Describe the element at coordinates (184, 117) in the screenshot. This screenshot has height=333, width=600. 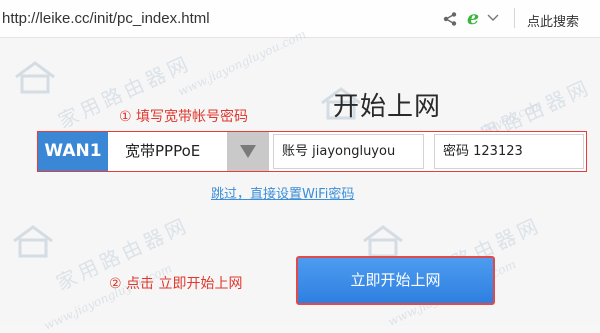
I see `annotation-step-1: ① 填写宽带帐号密码` at that location.